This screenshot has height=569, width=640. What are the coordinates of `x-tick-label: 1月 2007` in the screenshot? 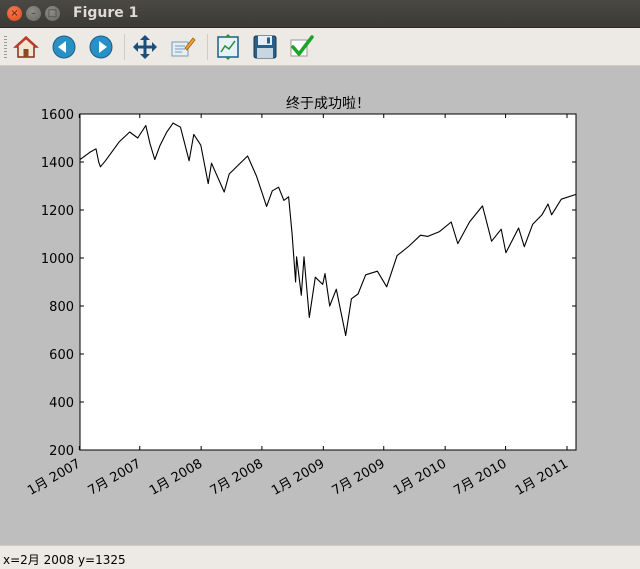 It's located at (54, 477).